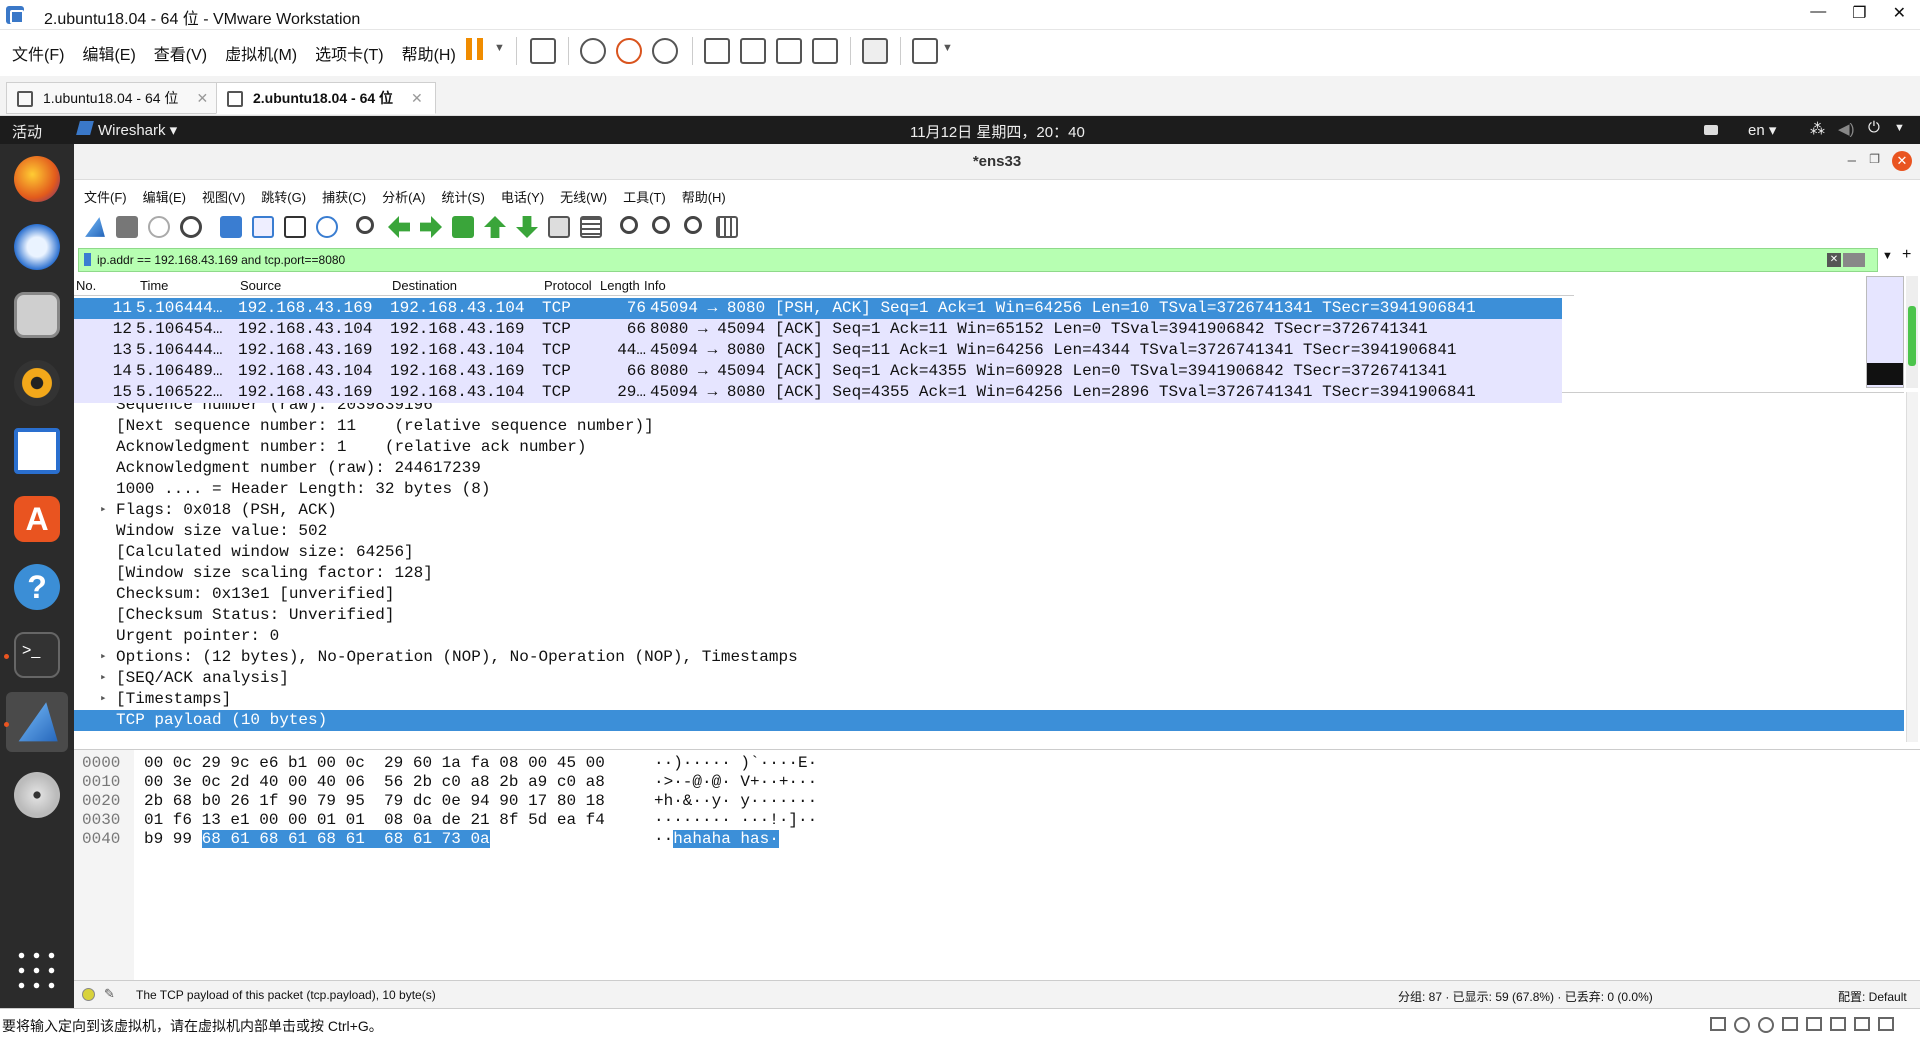 The height and width of the screenshot is (1039, 1920). I want to click on go-to-packet-icon, so click(463, 227).